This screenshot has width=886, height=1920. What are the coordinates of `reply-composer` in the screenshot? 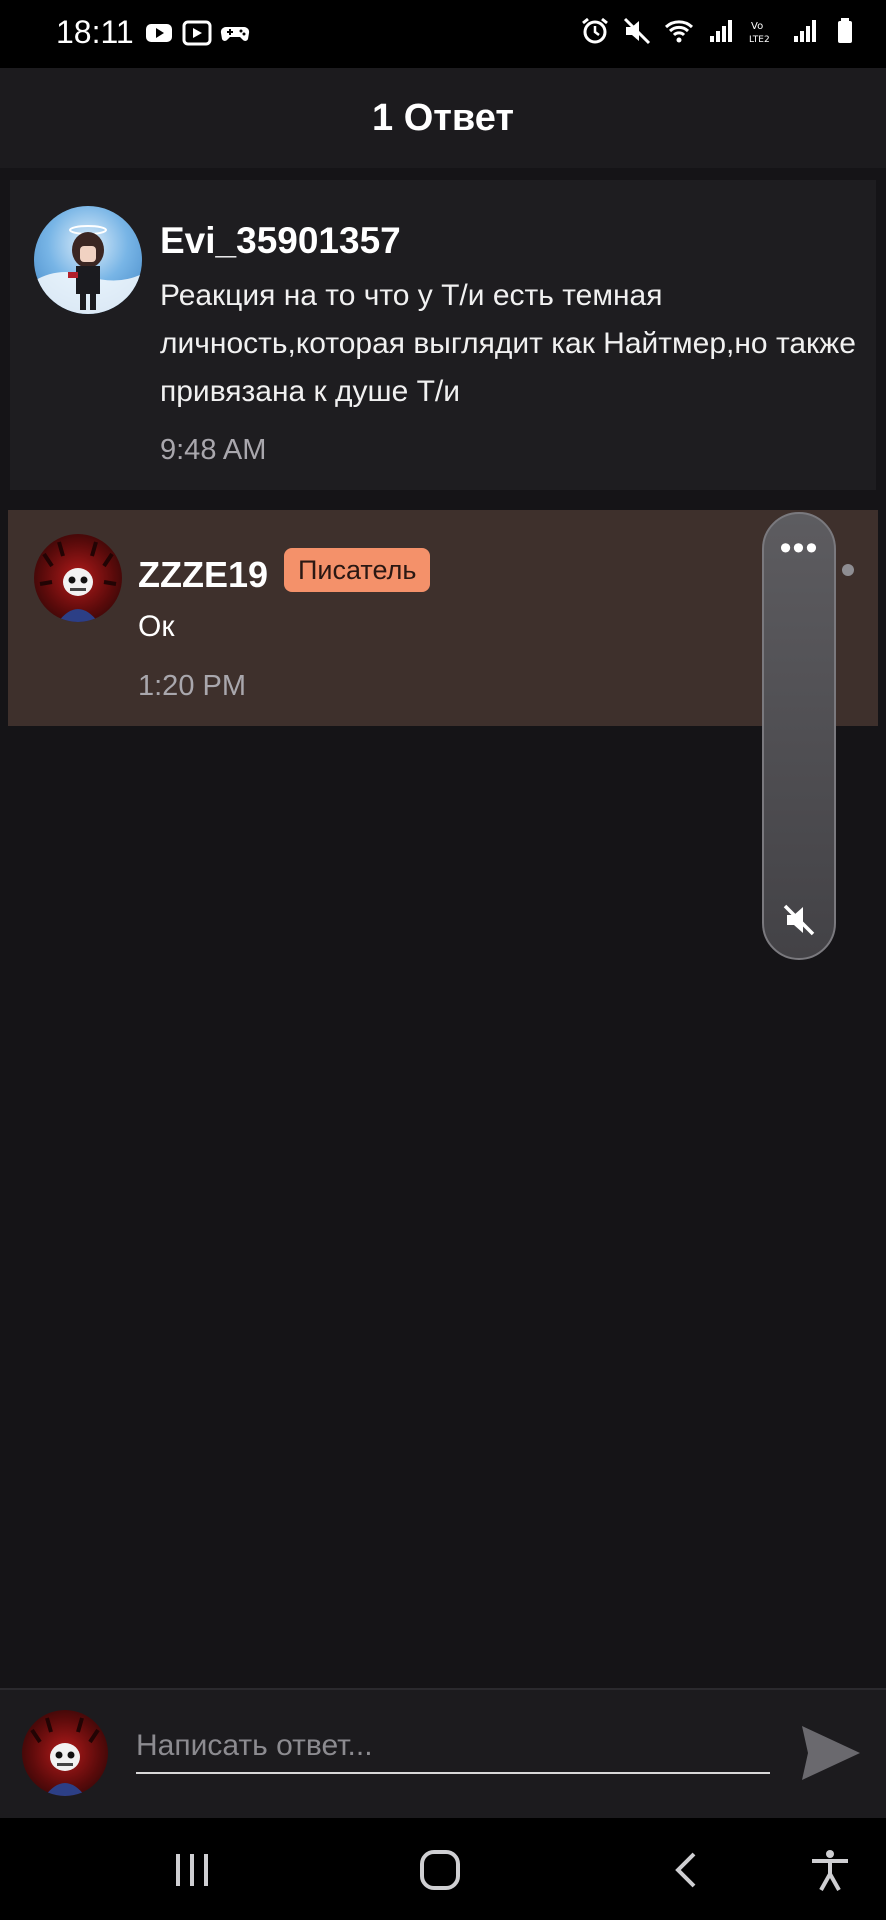 It's located at (443, 1753).